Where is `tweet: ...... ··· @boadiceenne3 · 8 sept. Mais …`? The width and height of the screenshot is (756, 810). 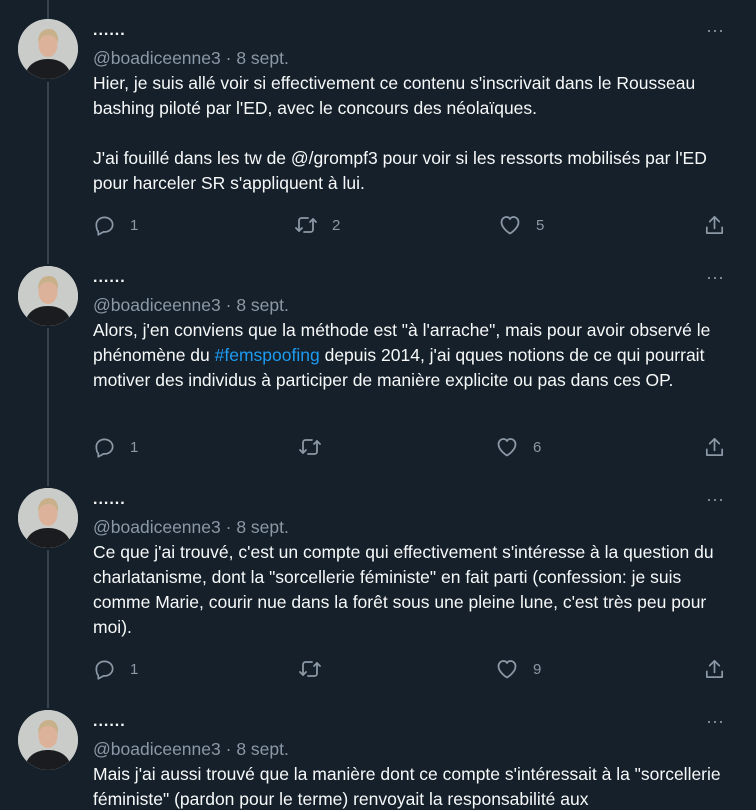 tweet: ...... ··· @boadiceenne3 · 8 sept. Mais … is located at coordinates (378, 760).